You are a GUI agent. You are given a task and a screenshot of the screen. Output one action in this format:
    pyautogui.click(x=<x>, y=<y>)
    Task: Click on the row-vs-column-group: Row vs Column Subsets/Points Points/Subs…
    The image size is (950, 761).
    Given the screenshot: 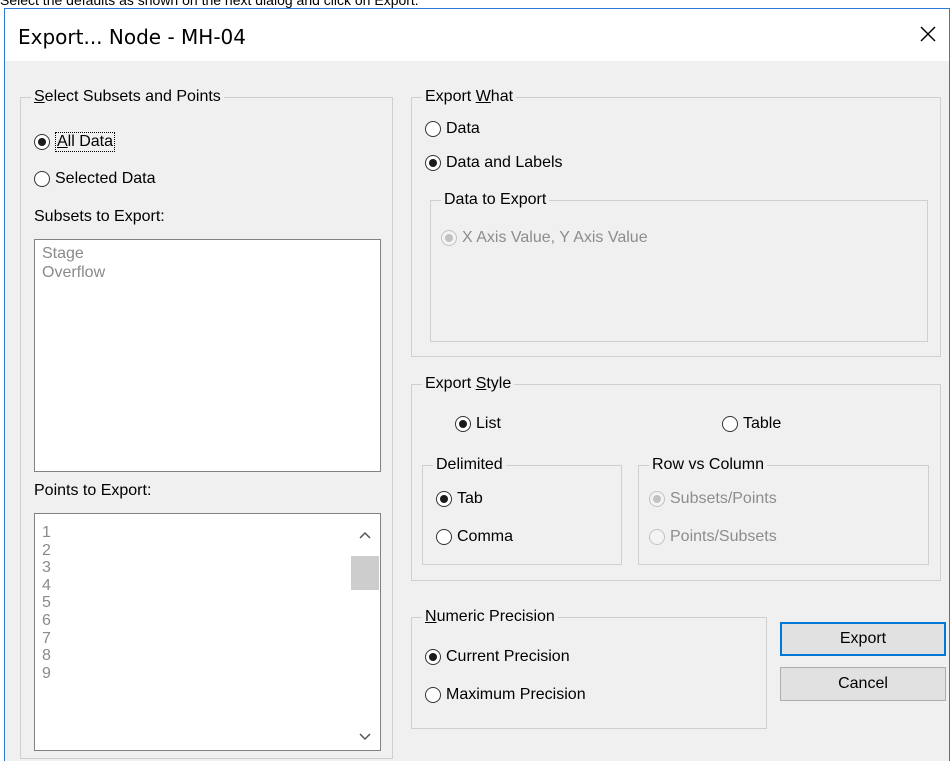 What is the action you would take?
    pyautogui.click(x=783, y=510)
    